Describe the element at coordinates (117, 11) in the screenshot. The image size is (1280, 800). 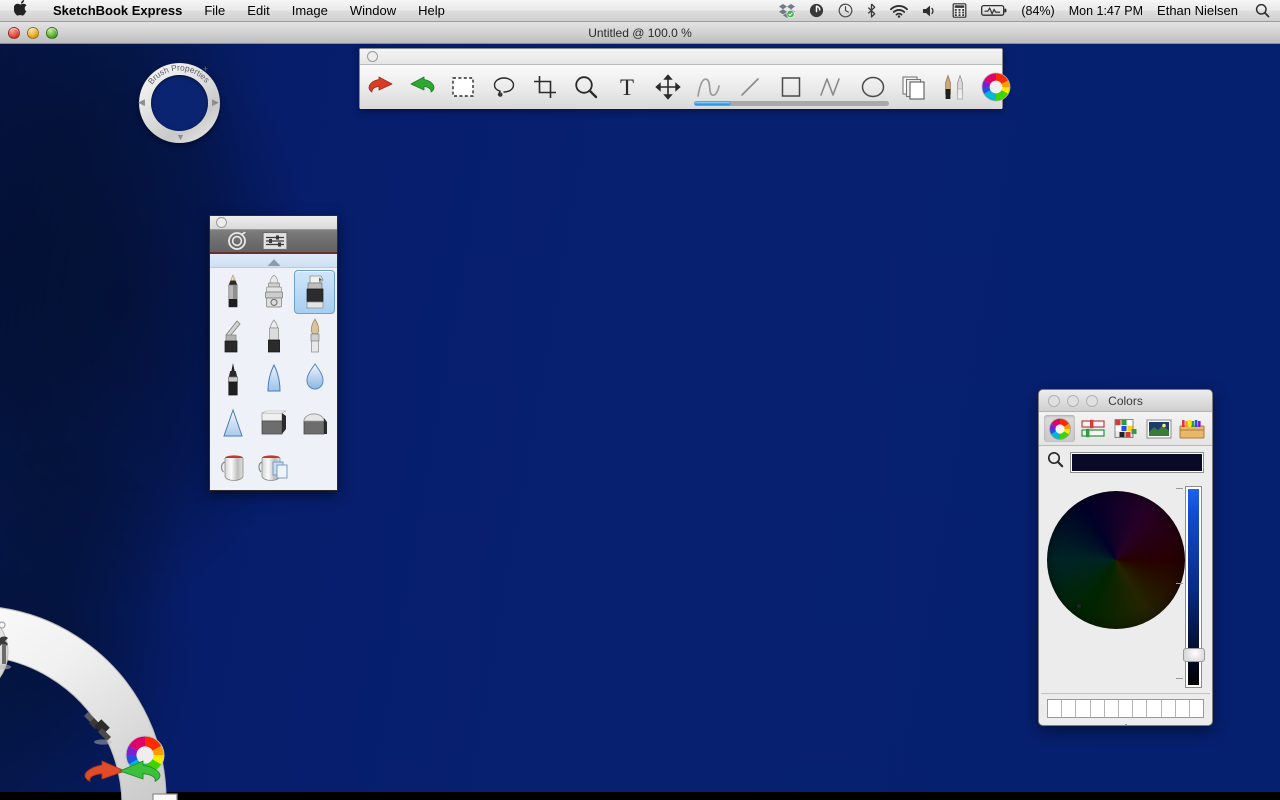
I see `menu-app-name: SketchBook Express` at that location.